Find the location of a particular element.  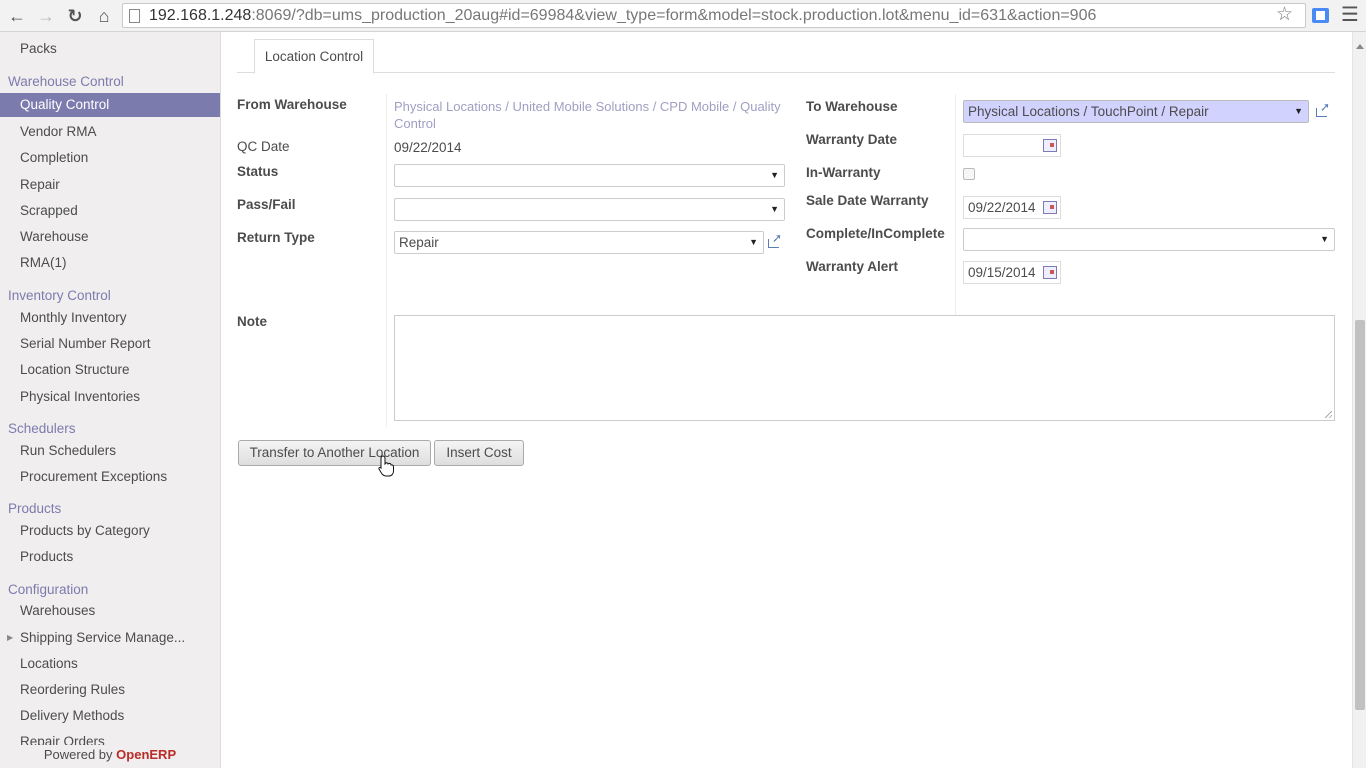

sidebar-item-procurement-exceptions: Procurement Exceptions is located at coordinates (110, 477).